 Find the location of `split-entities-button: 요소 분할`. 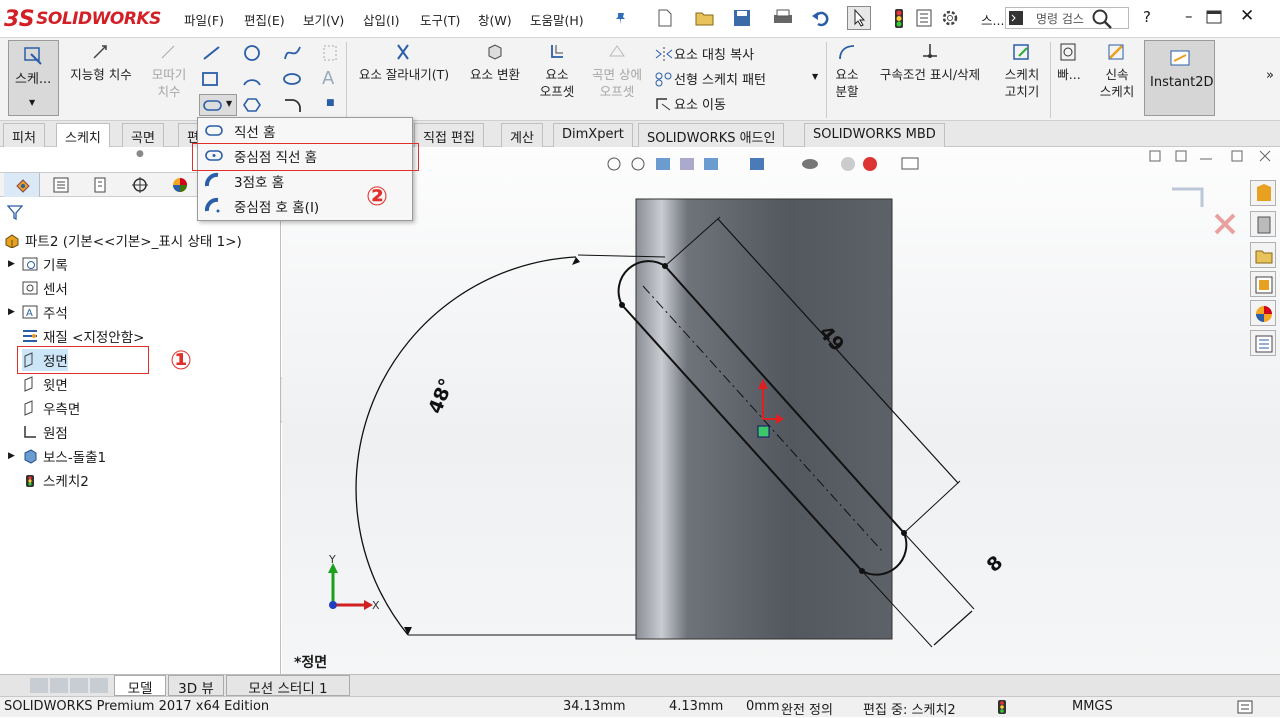

split-entities-button: 요소 분할 is located at coordinates (847, 71).